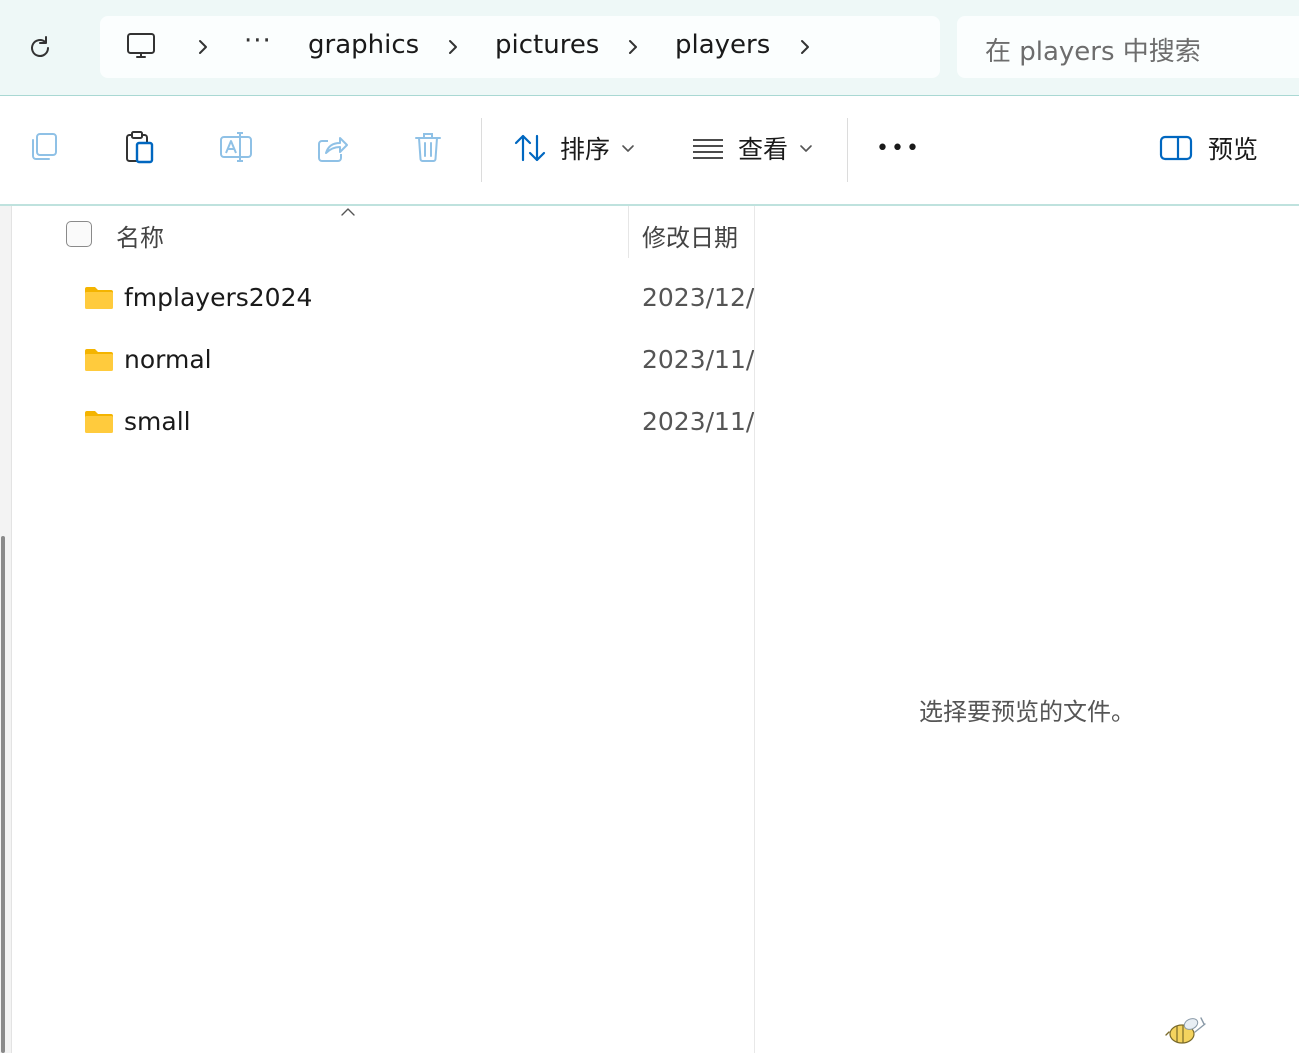 This screenshot has width=1299, height=1053. I want to click on column-header-modified: 修改日期, so click(690, 235).